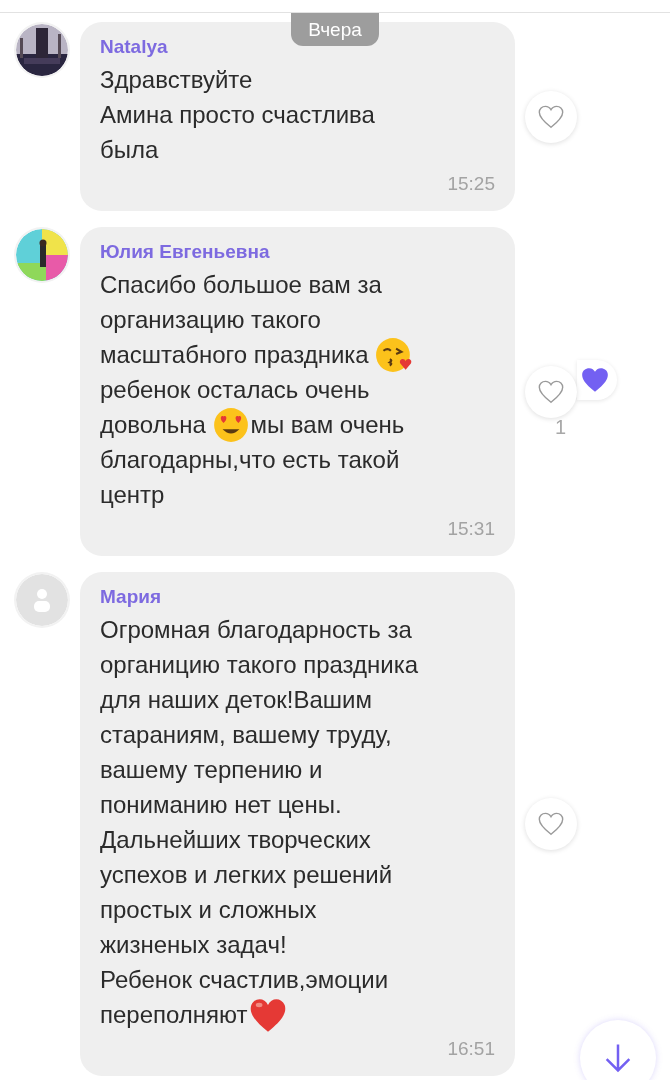 The image size is (670, 1080). I want to click on message-text: жизненых задач!, so click(193, 944).